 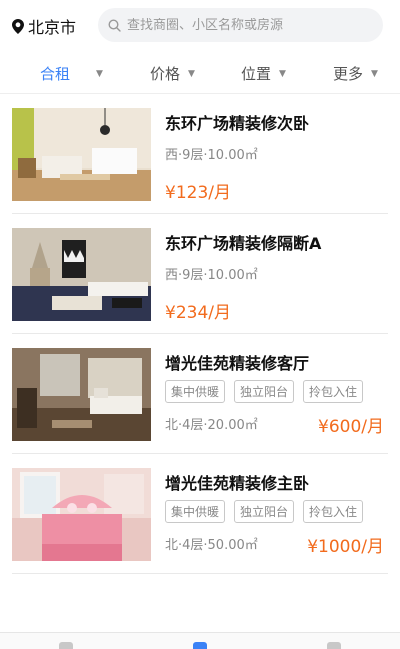 I want to click on listing-meta: 北·4层·20.00㎡, so click(x=211, y=425).